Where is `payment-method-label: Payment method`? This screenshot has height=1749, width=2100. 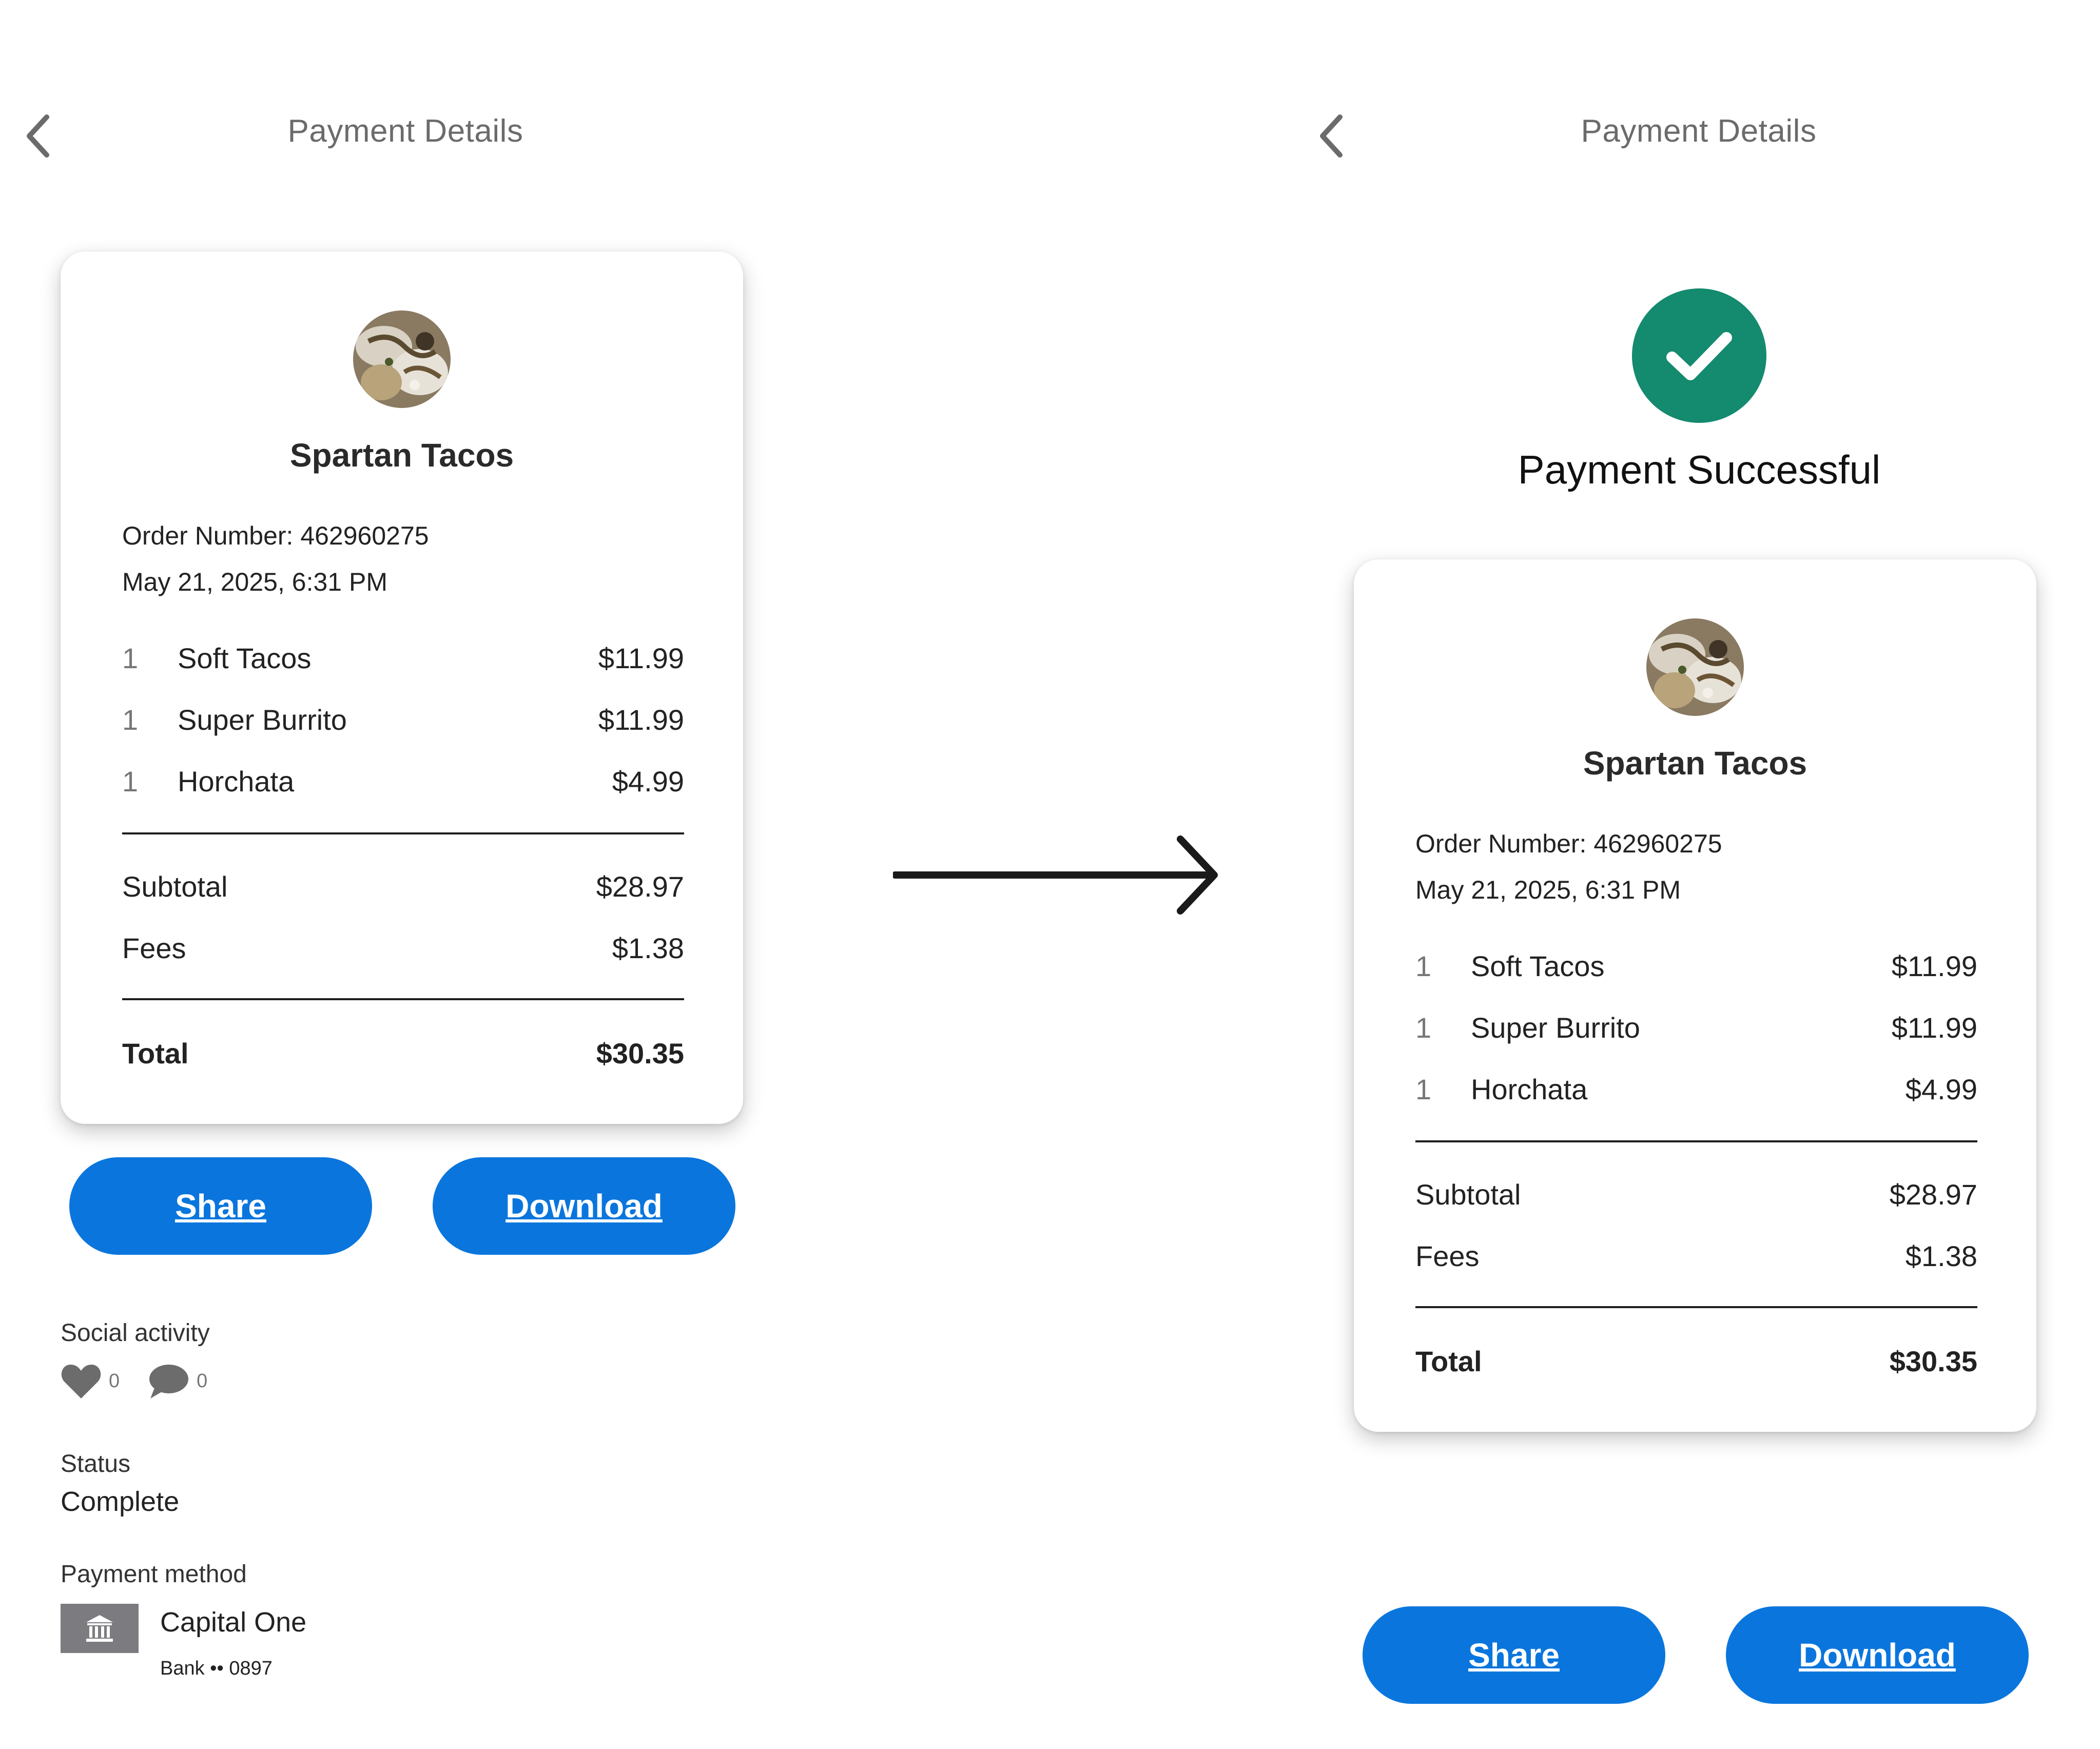 payment-method-label: Payment method is located at coordinates (154, 1574).